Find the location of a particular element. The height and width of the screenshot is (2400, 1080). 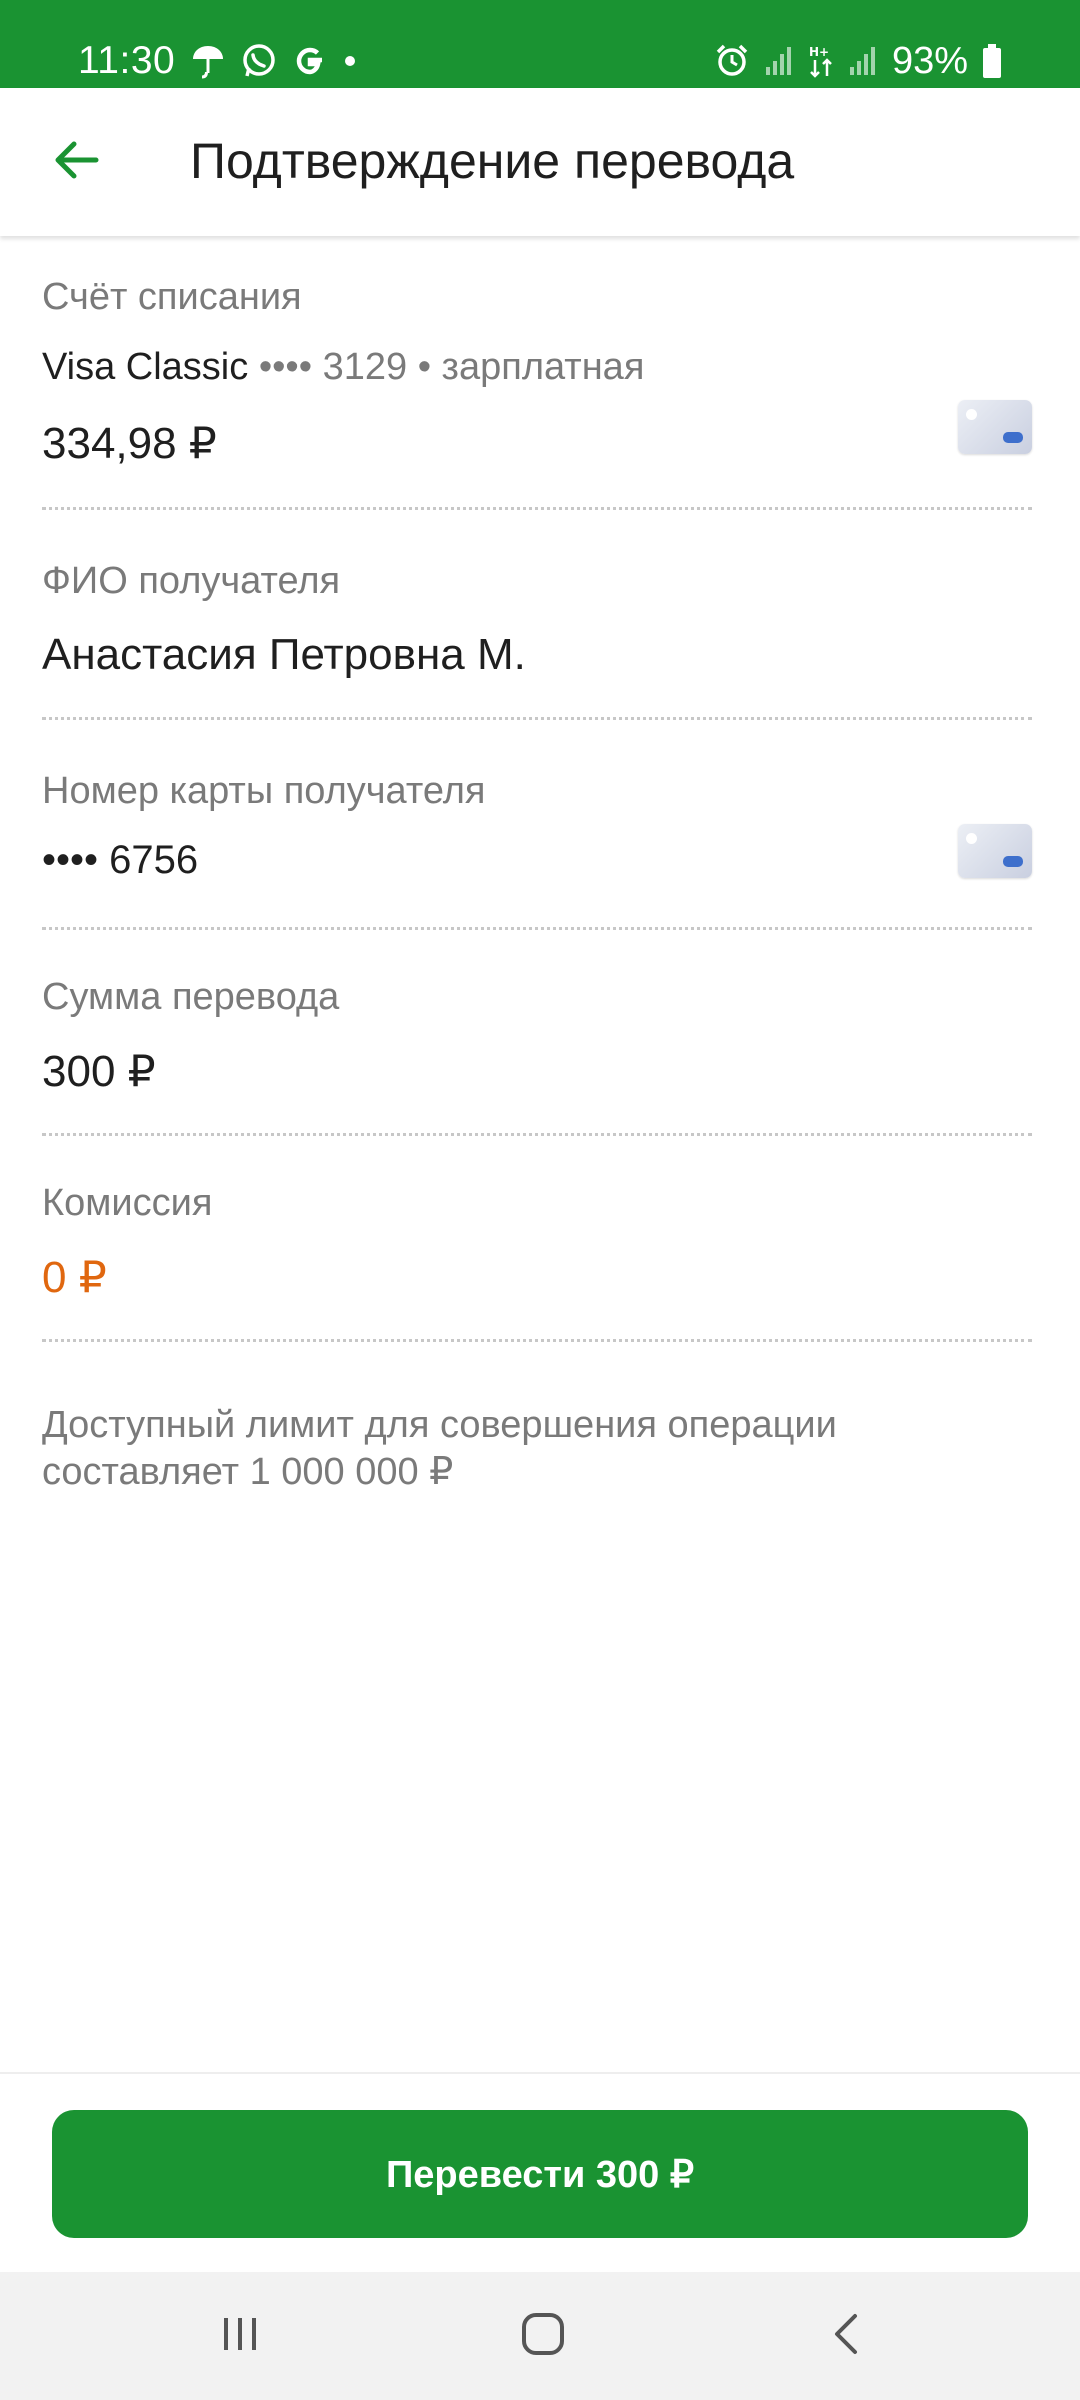

status-bar: 11:30 H+ 93% is located at coordinates (540, 44).